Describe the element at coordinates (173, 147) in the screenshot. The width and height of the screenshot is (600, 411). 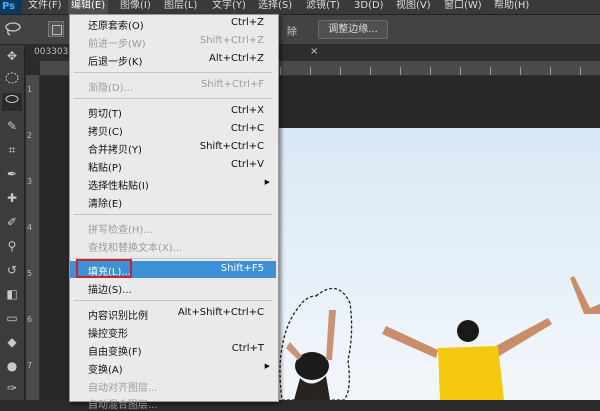
I see `menu-item-copy-merged: 合并拷贝(Y) Shift+Ctrl+C` at that location.